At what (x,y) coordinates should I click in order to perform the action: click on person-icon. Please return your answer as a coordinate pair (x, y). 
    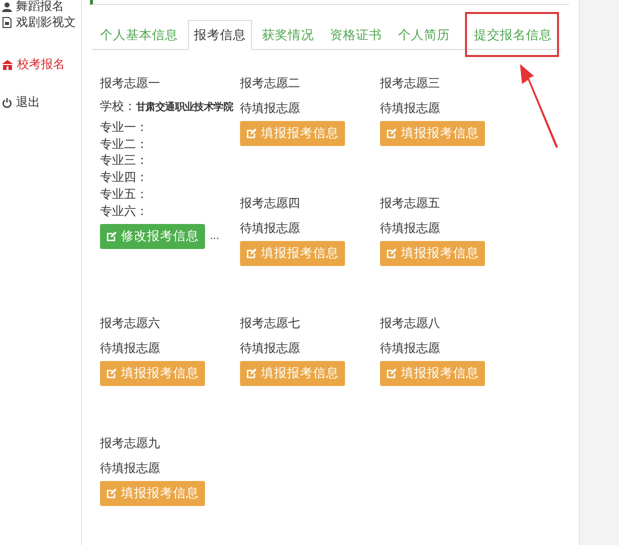
    Looking at the image, I should click on (7, 7).